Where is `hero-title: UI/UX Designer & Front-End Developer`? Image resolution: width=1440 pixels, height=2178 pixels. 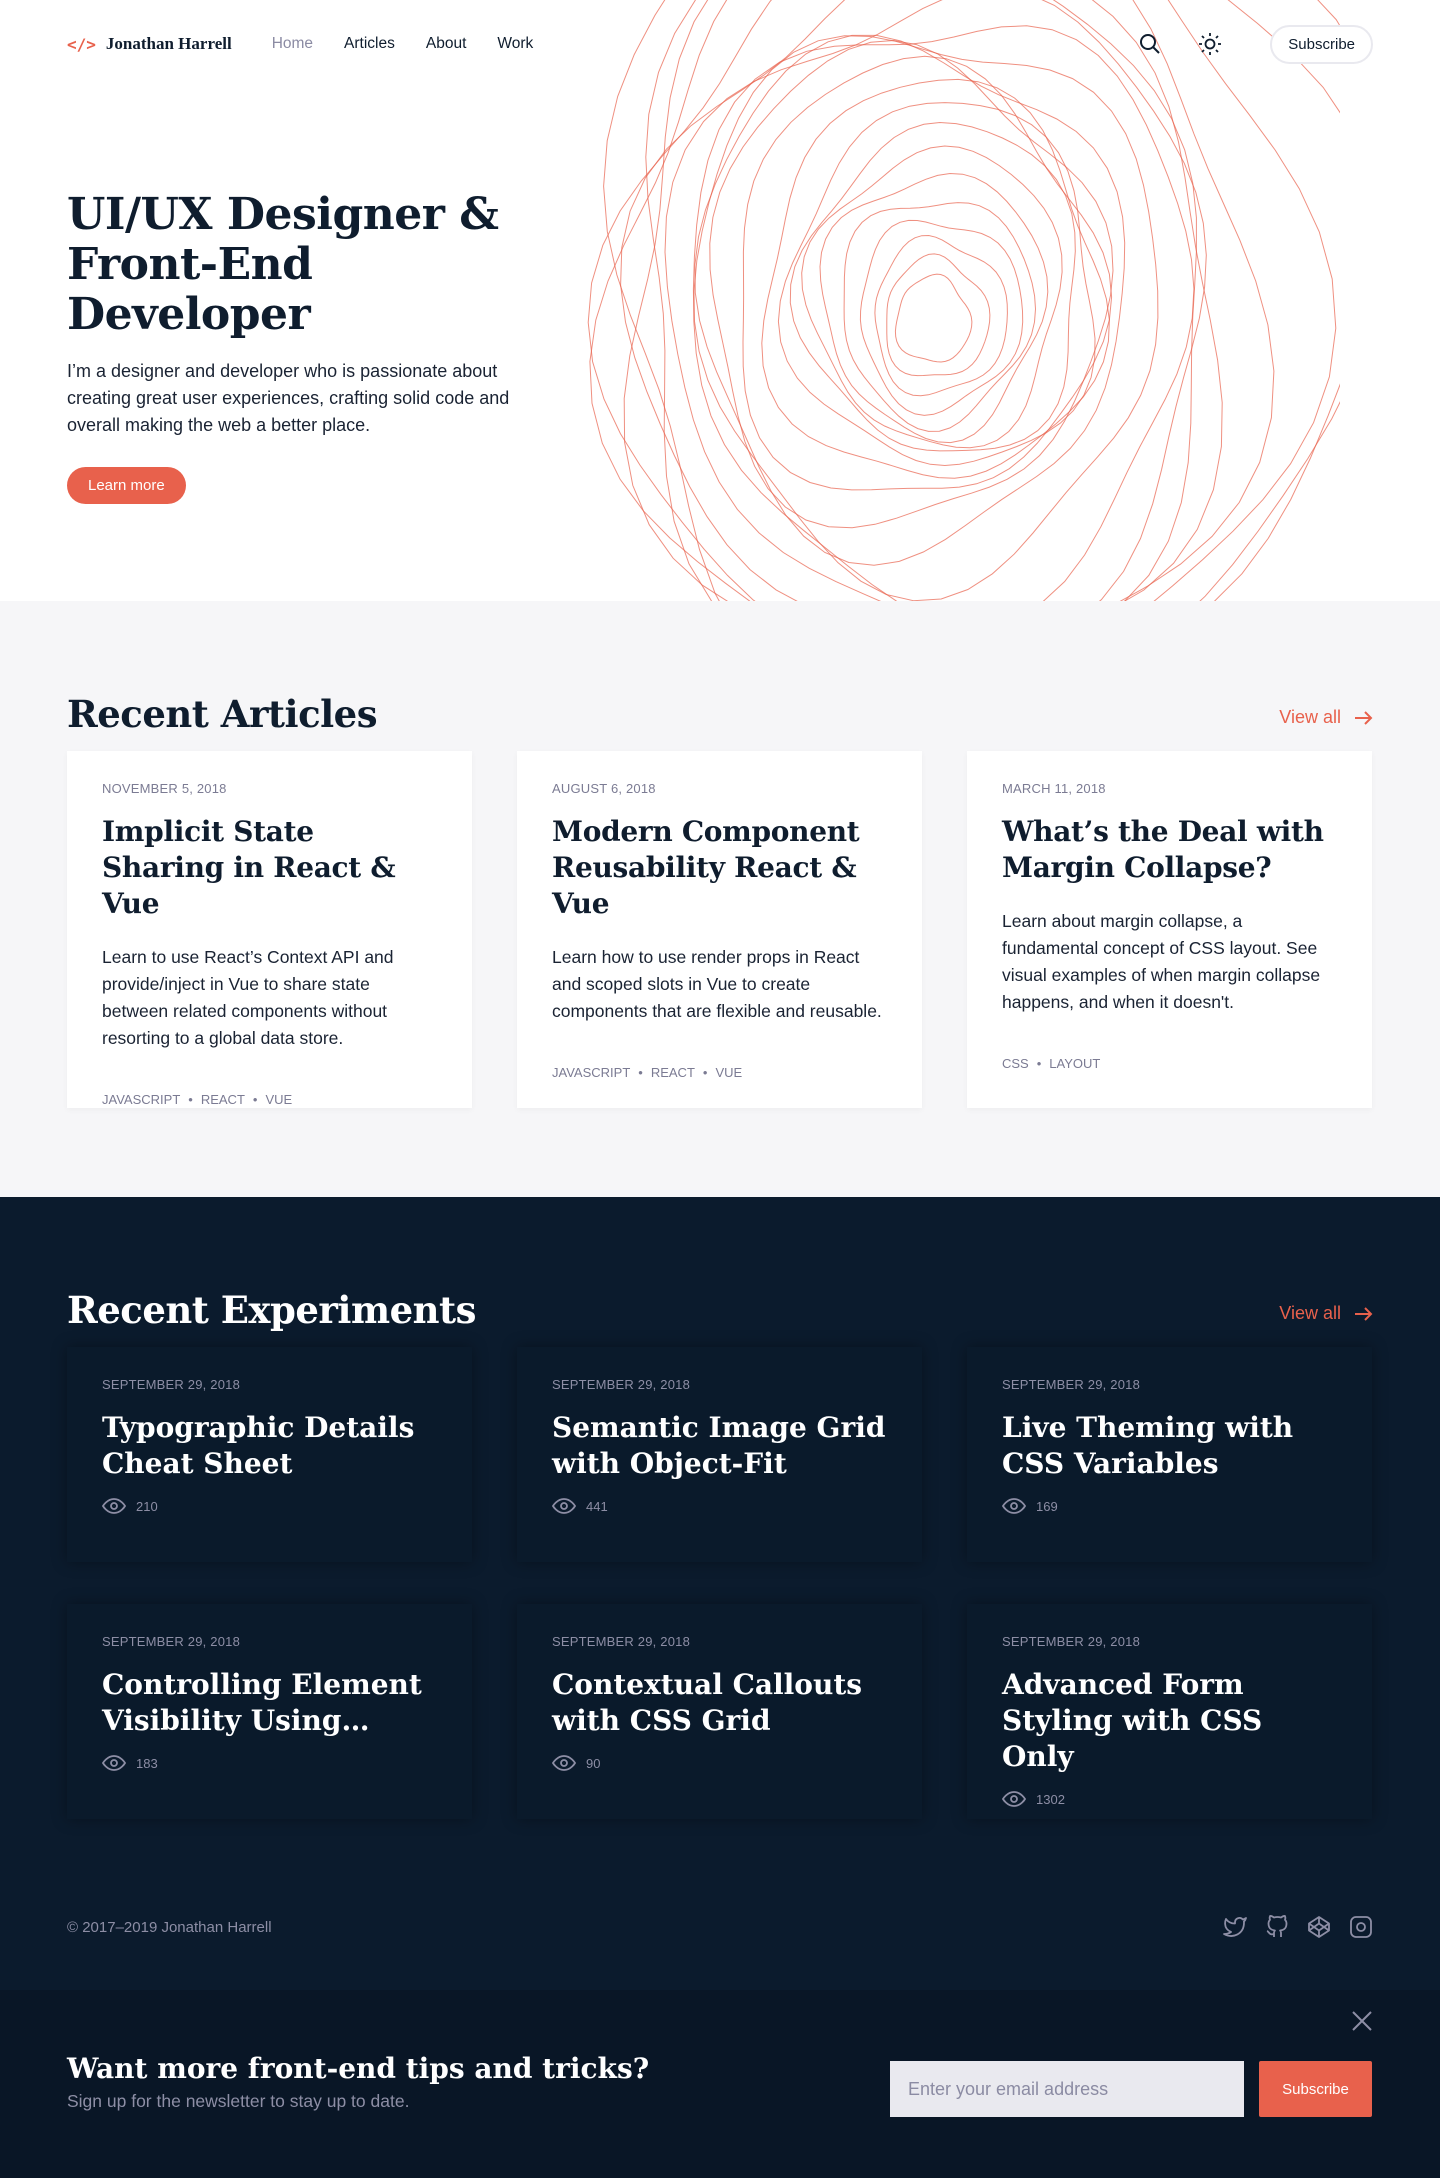
hero-title: UI/UX Designer & Front-End Developer is located at coordinates (297, 265).